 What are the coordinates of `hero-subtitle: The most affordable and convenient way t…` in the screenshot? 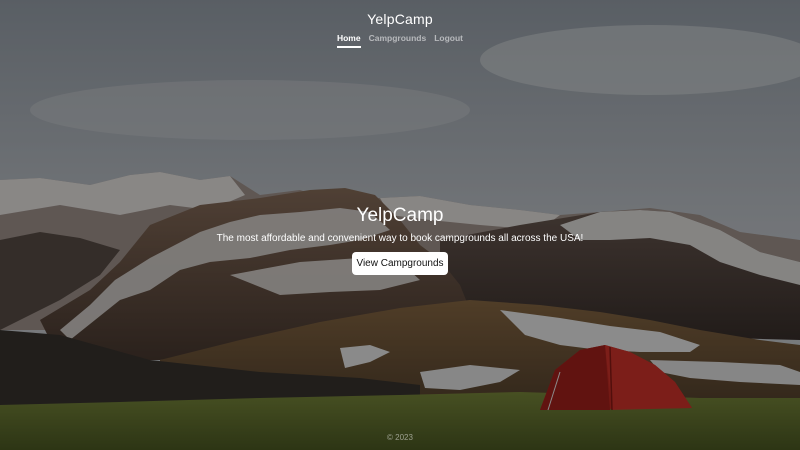 It's located at (400, 238).